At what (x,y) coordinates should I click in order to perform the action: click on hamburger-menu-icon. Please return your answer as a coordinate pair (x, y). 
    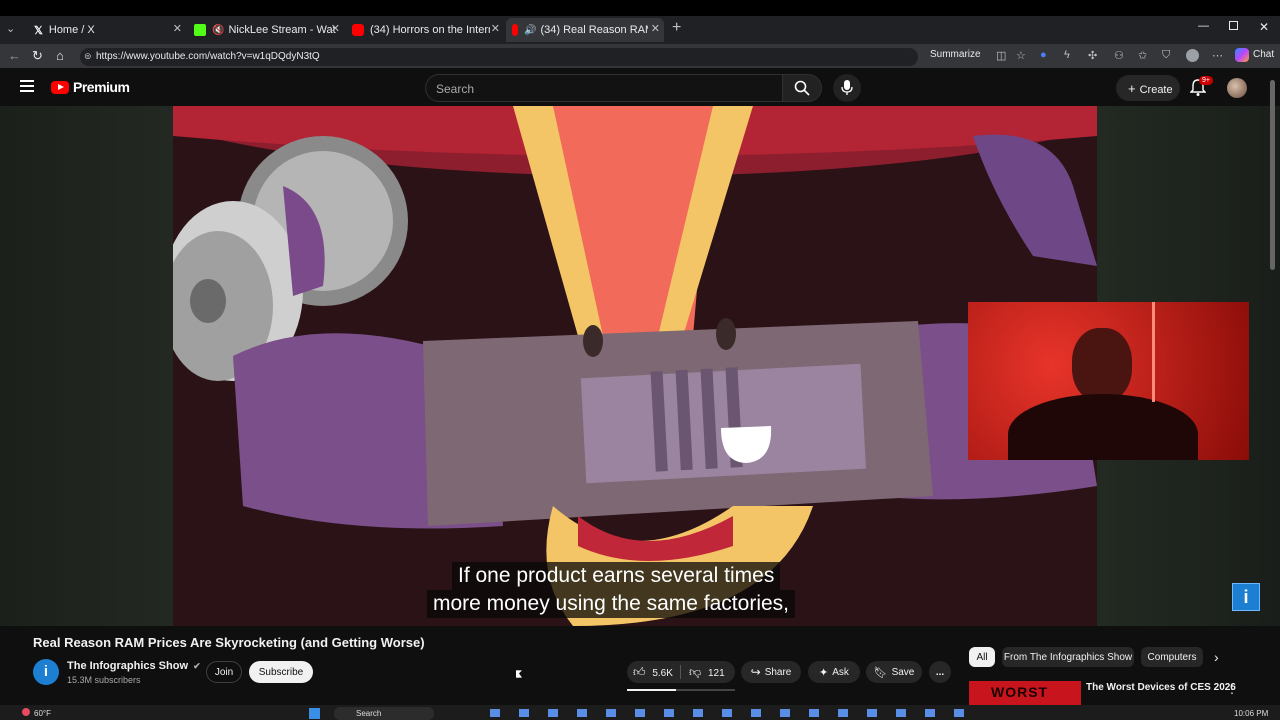
    Looking at the image, I should click on (27, 86).